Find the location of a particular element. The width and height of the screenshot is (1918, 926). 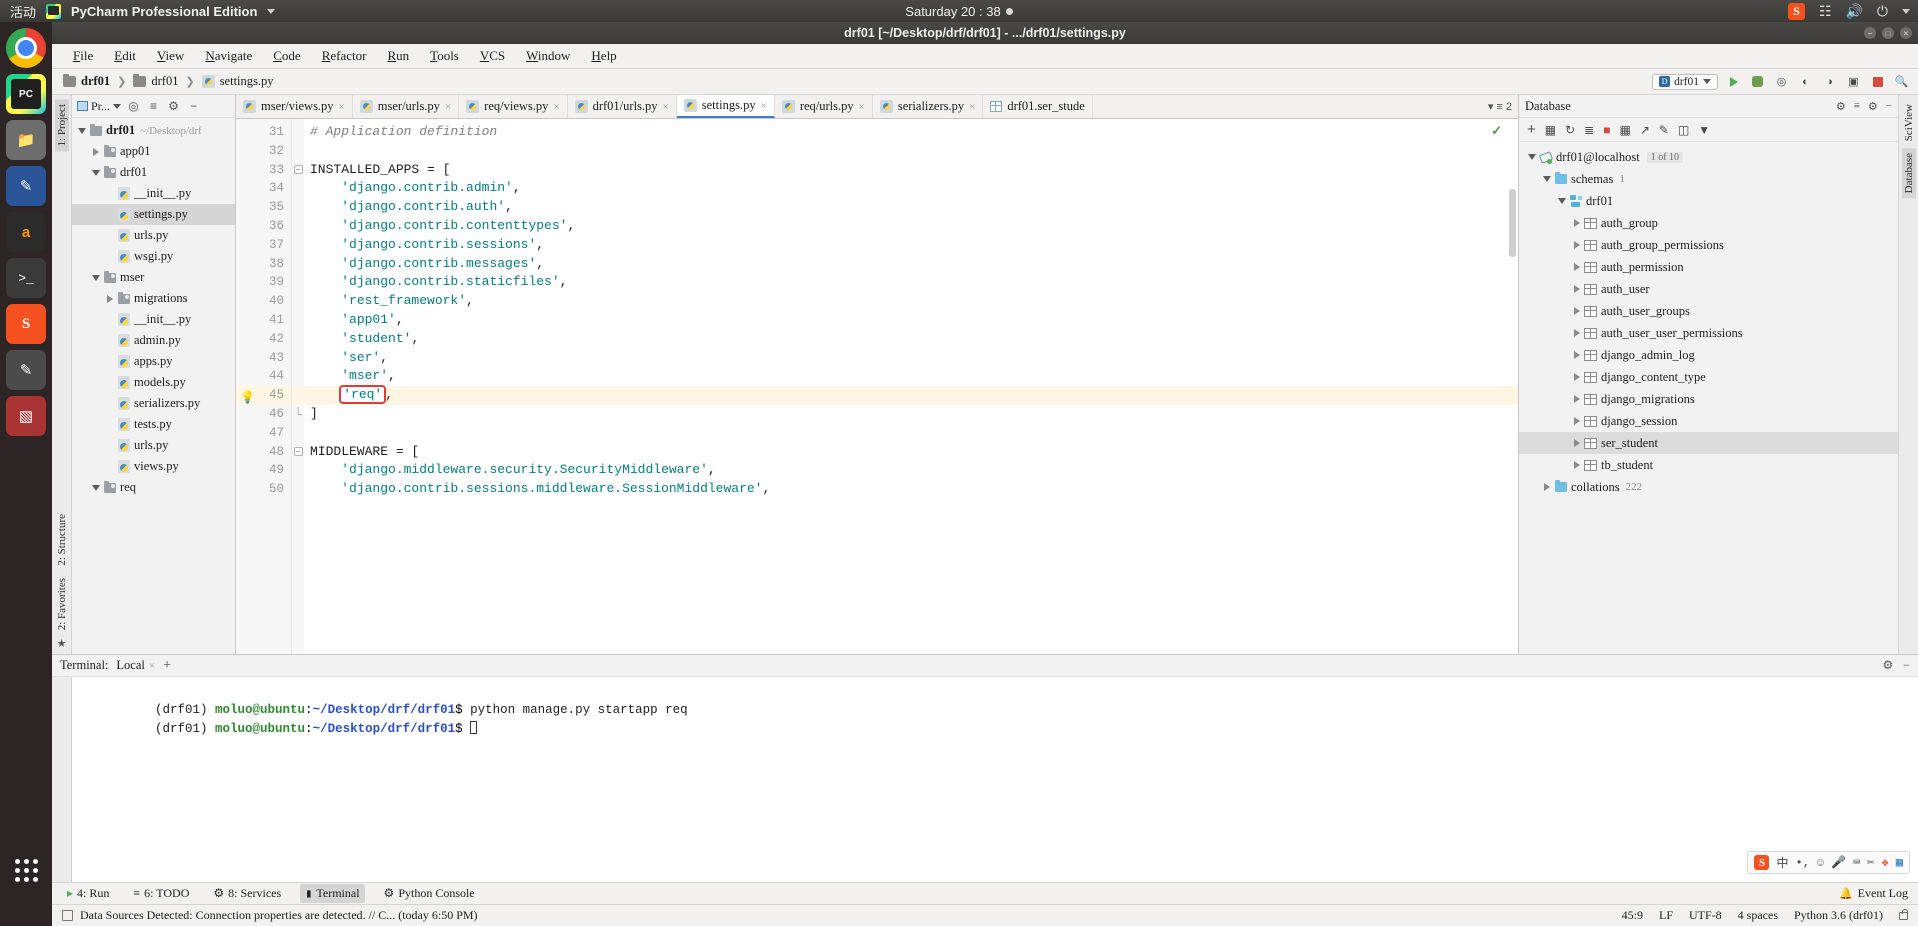

table-icon: ▦ is located at coordinates (1624, 130).